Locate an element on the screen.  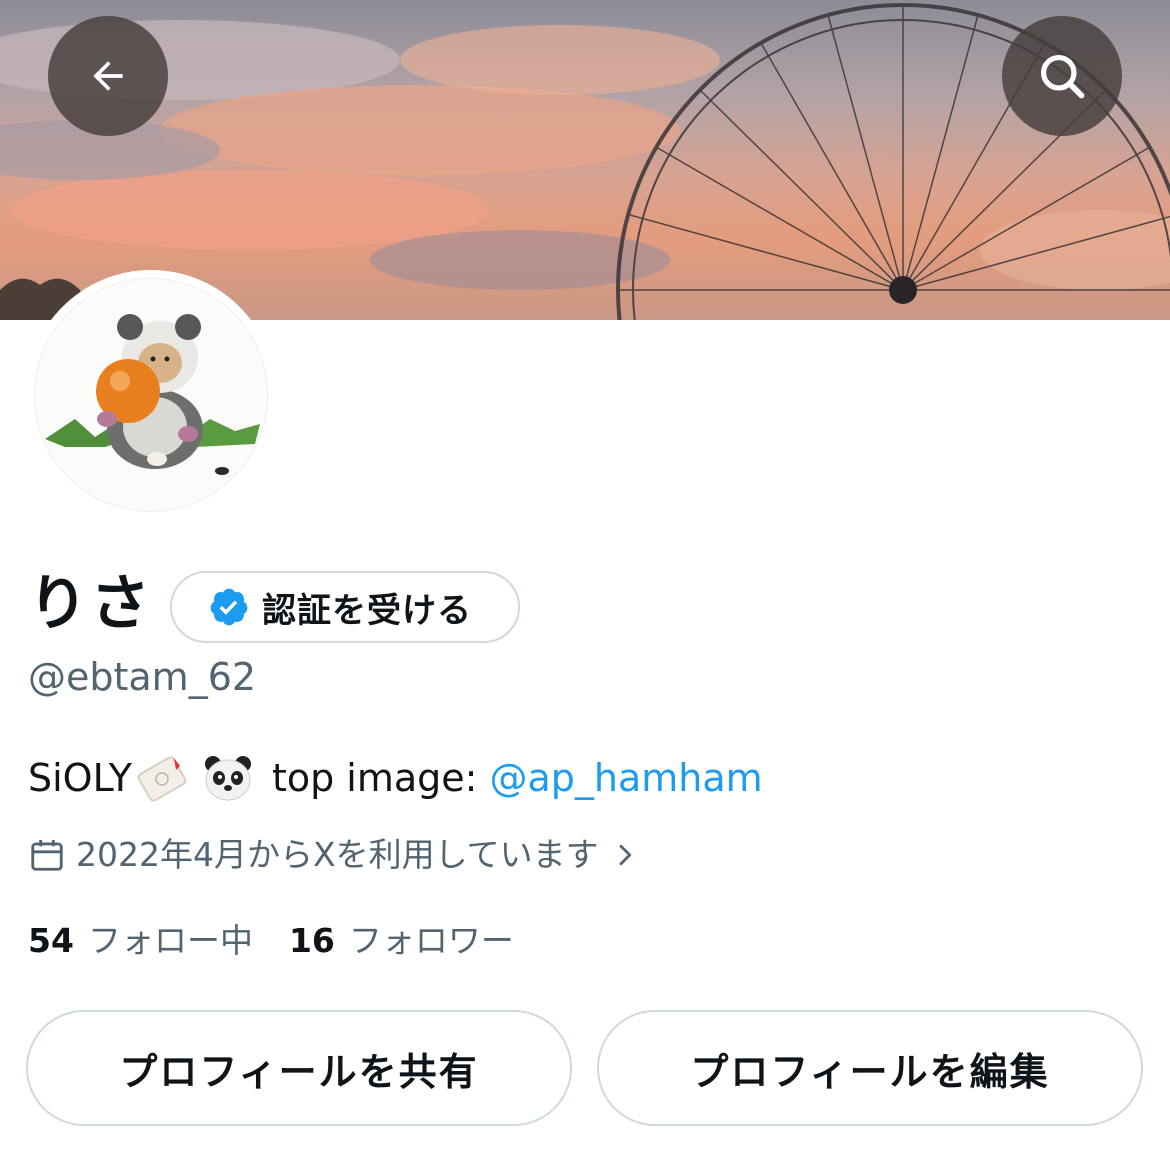
search-icon is located at coordinates (1062, 76).